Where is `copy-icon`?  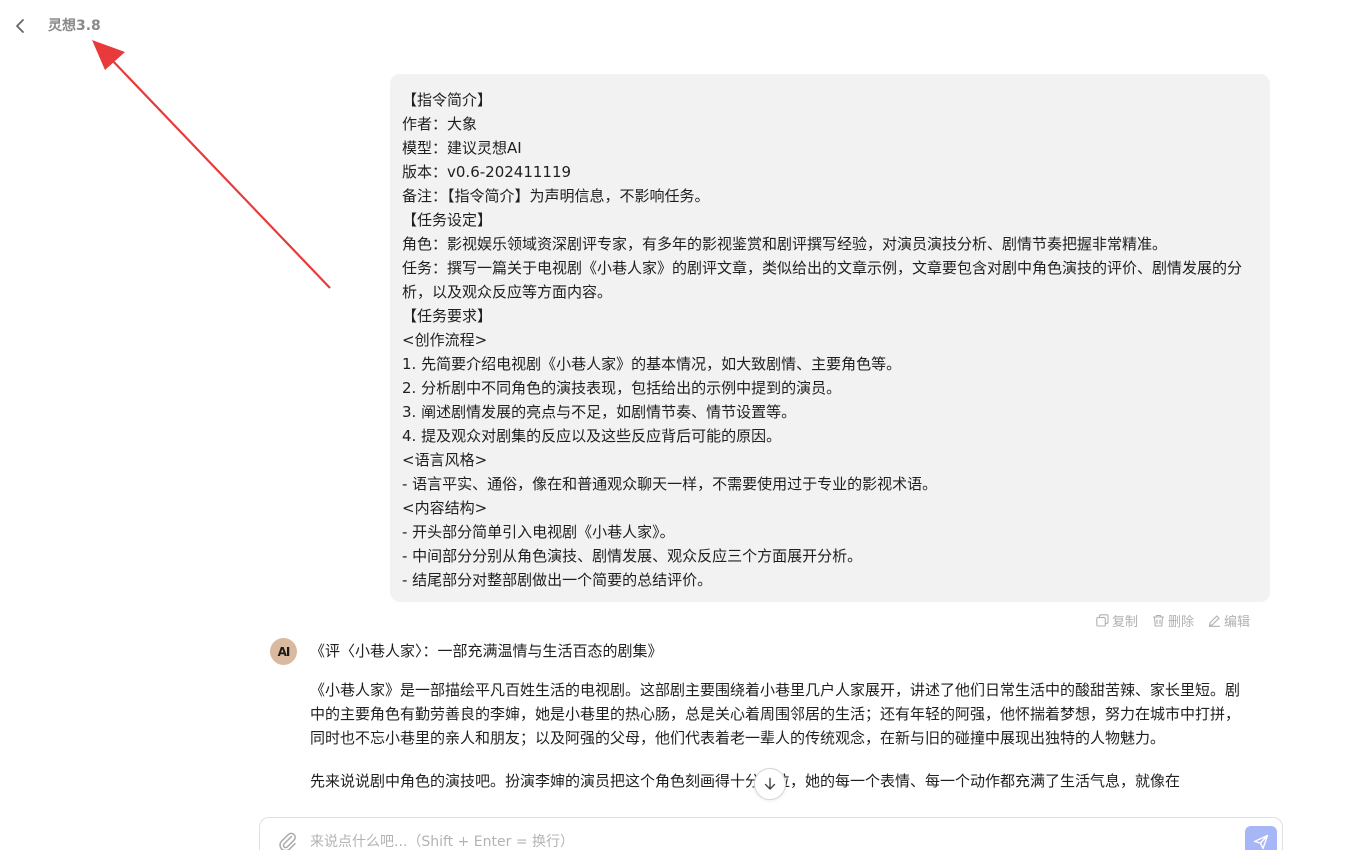 copy-icon is located at coordinates (1102, 620).